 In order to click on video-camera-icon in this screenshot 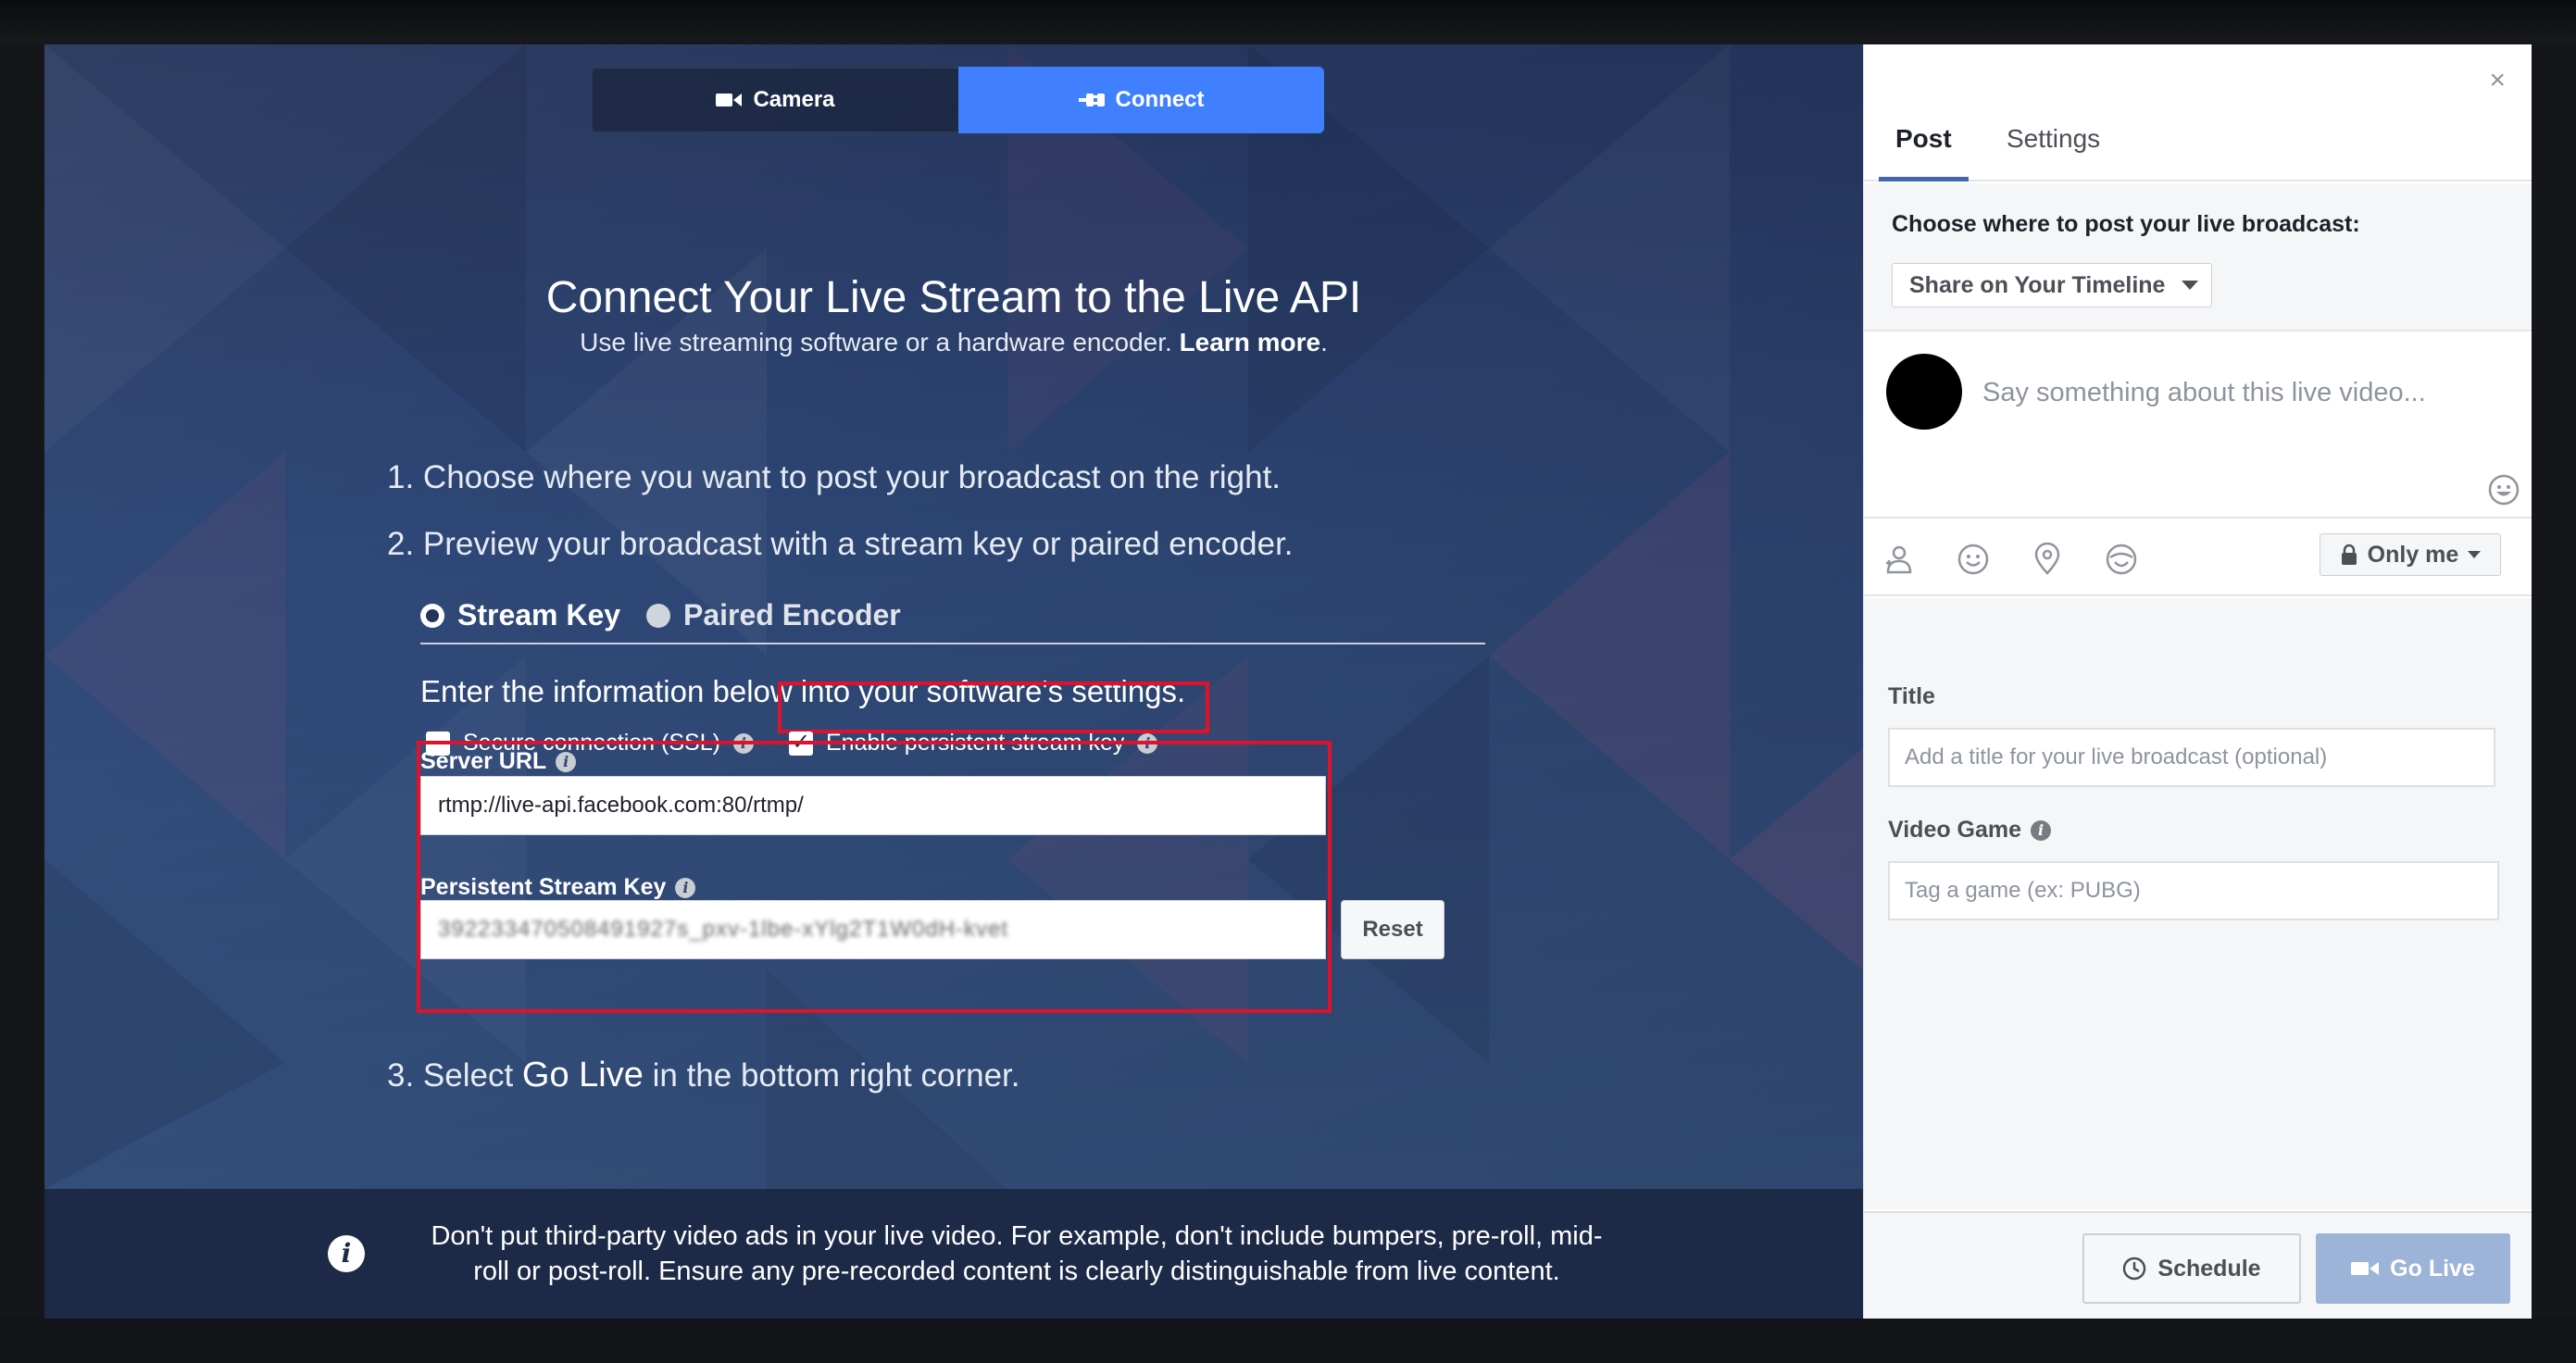, I will do `click(2365, 1268)`.